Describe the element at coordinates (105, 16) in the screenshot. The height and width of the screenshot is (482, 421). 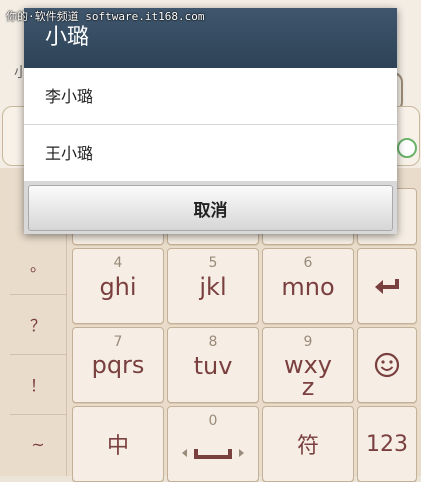
I see `watermark: 你的·软件频道 software.it168.com` at that location.